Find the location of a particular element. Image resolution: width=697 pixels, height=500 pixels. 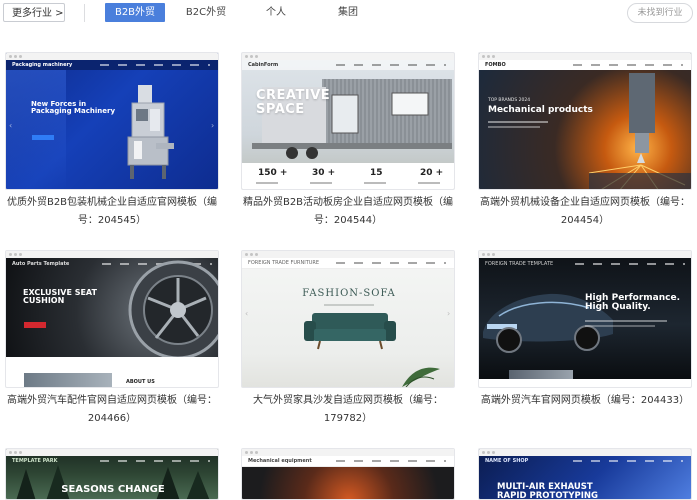

site-logo: Mechanical equipment is located at coordinates (280, 461).